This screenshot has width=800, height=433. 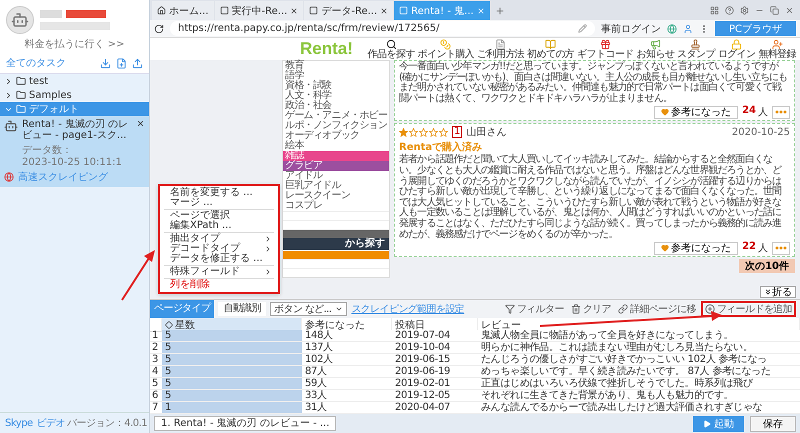 I want to click on book-icon, so click(x=550, y=44).